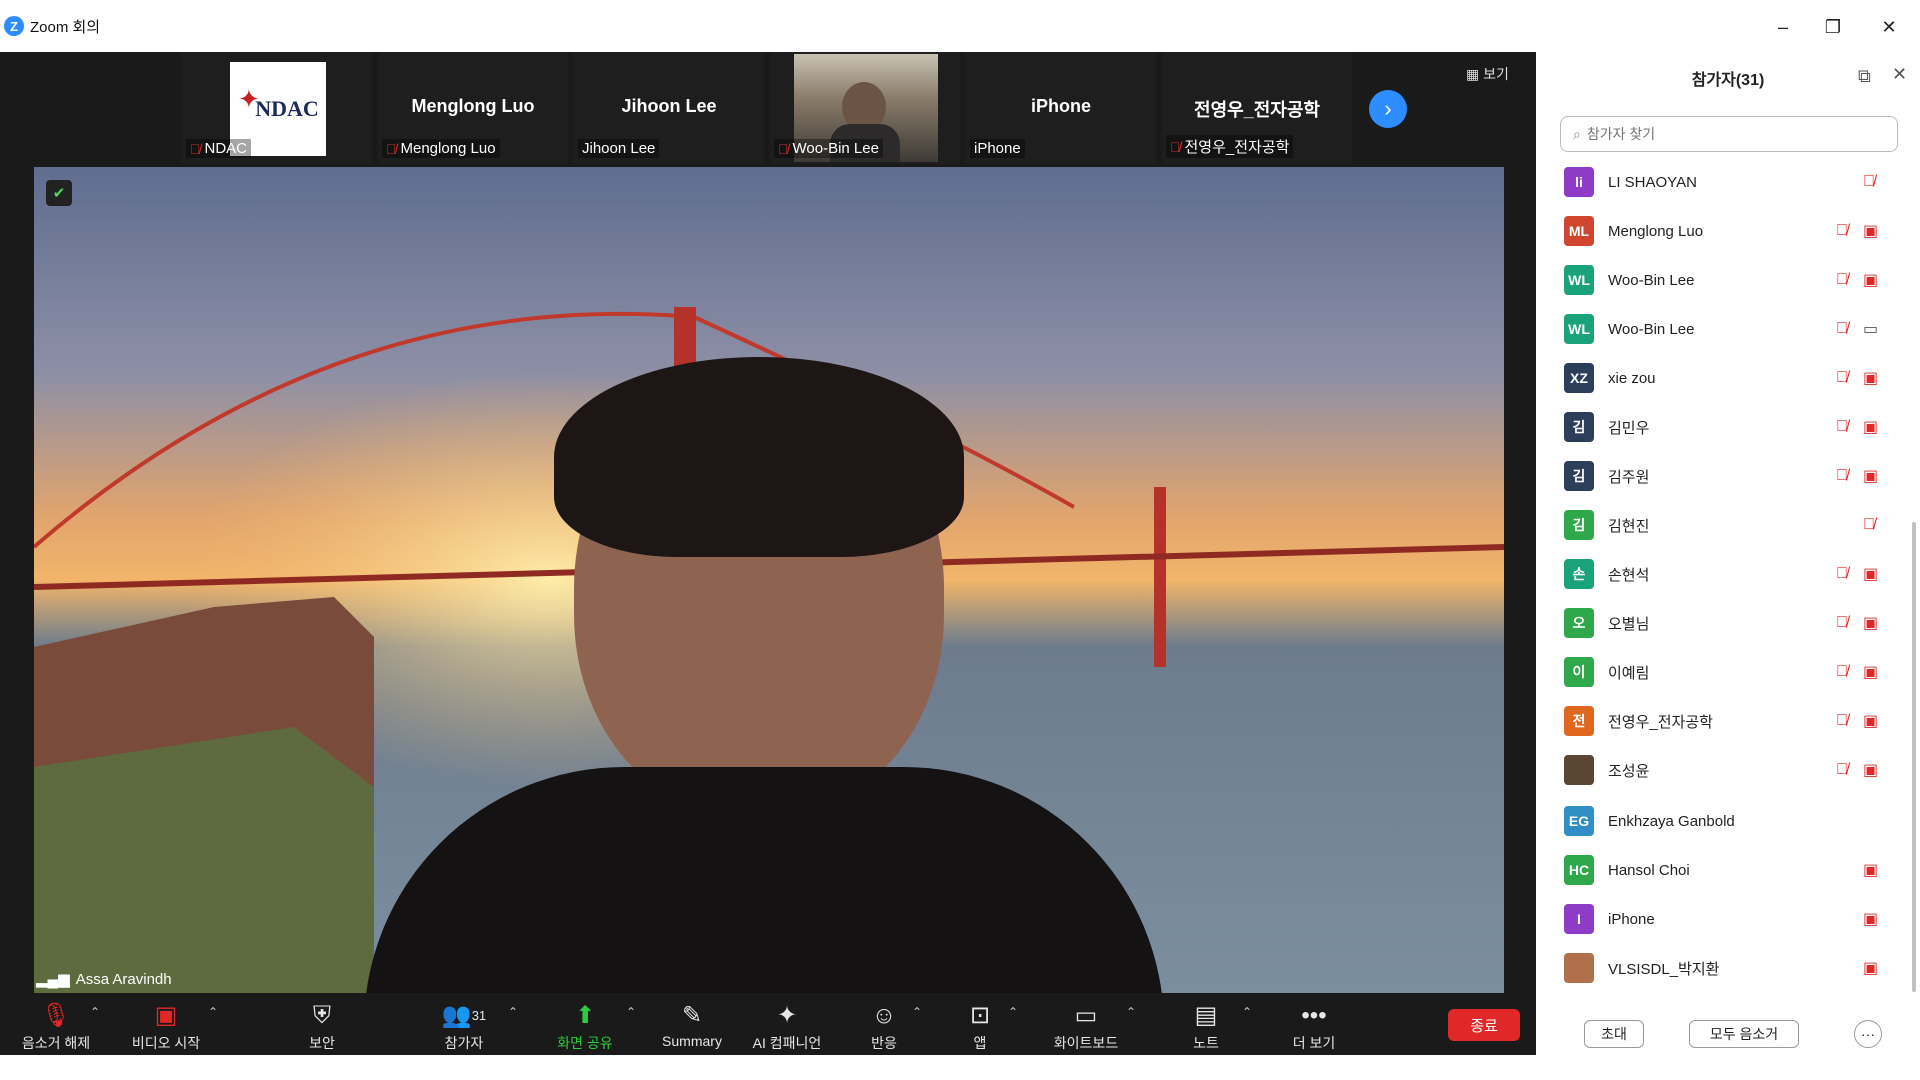 The width and height of the screenshot is (1920, 1080). What do you see at coordinates (1579, 378) in the screenshot?
I see `avatar: XZ` at bounding box center [1579, 378].